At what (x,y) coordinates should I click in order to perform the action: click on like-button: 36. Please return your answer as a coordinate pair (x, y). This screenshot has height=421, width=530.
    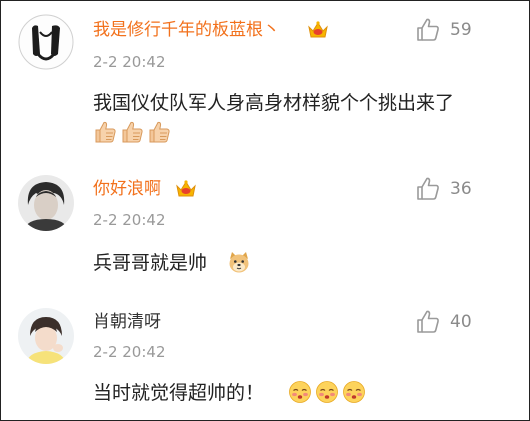
    Looking at the image, I should click on (466, 189).